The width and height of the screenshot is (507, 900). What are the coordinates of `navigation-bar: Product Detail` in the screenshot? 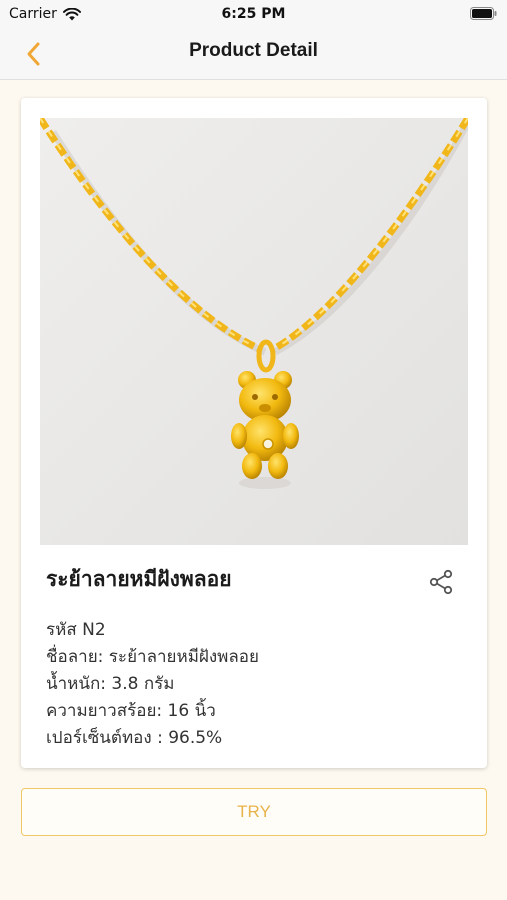 It's located at (253, 54).